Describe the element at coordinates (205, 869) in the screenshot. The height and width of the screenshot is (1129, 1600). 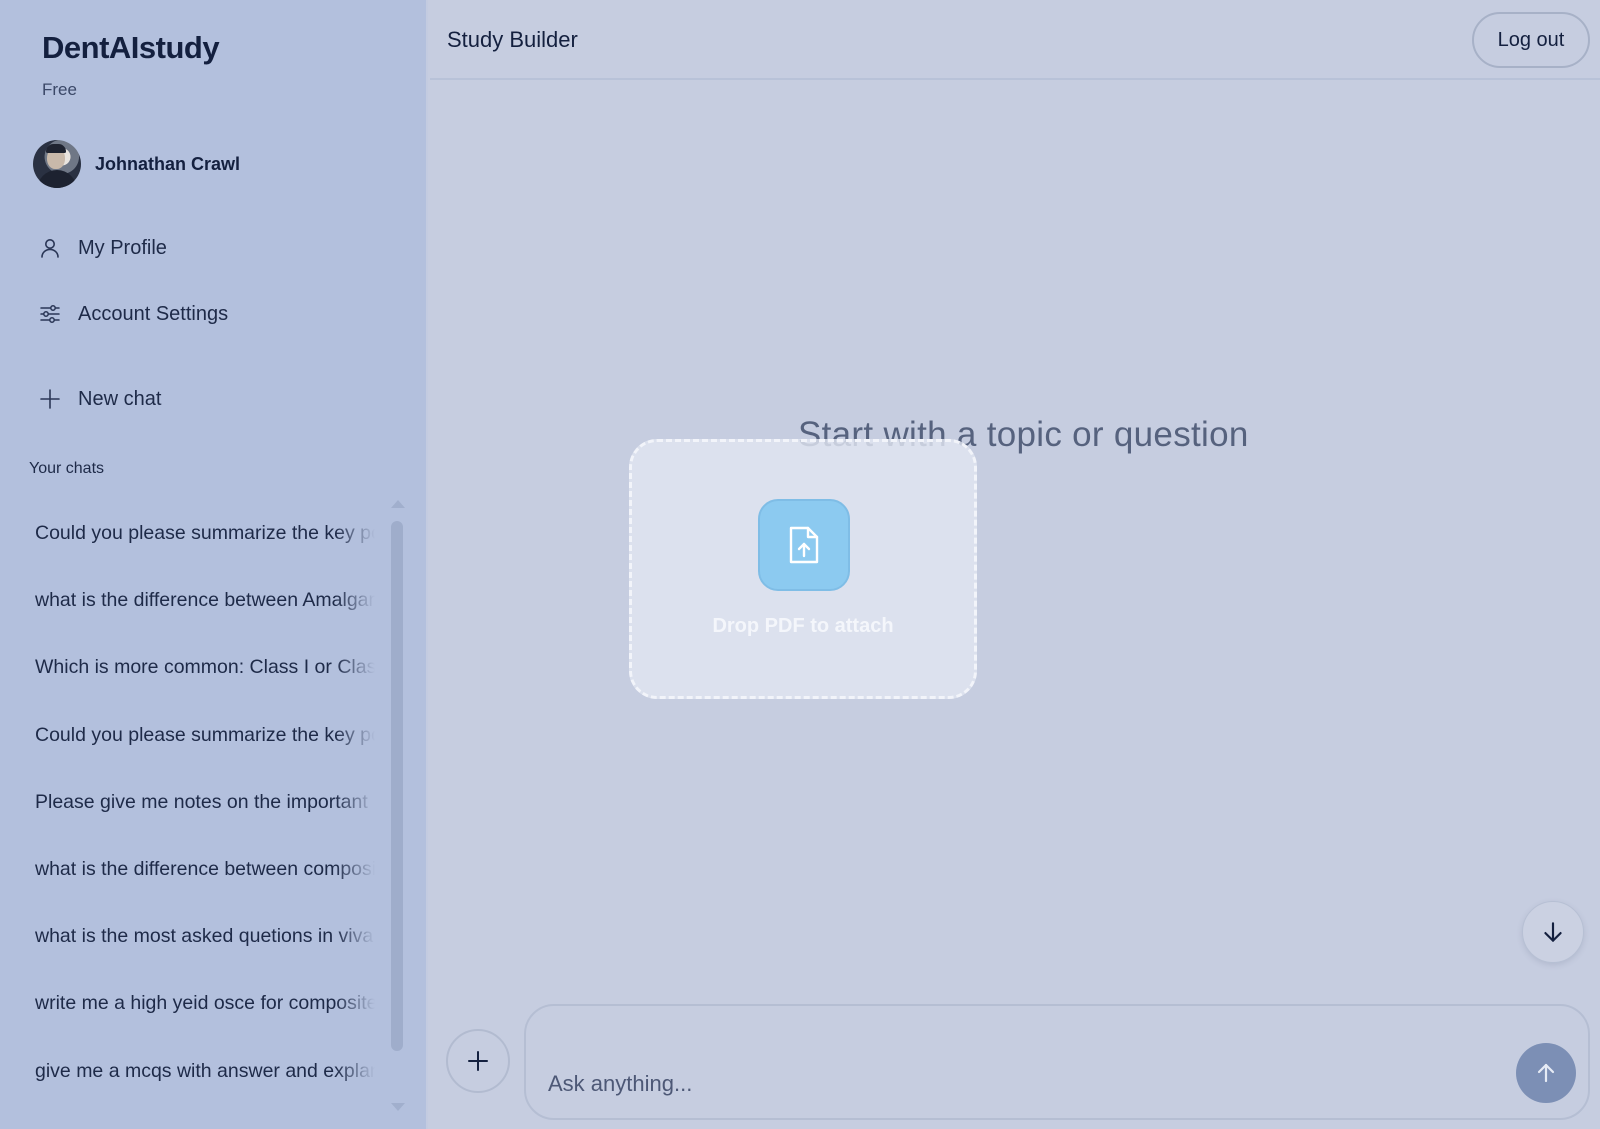
I see `chat-list-item: what is the difference between composite` at that location.